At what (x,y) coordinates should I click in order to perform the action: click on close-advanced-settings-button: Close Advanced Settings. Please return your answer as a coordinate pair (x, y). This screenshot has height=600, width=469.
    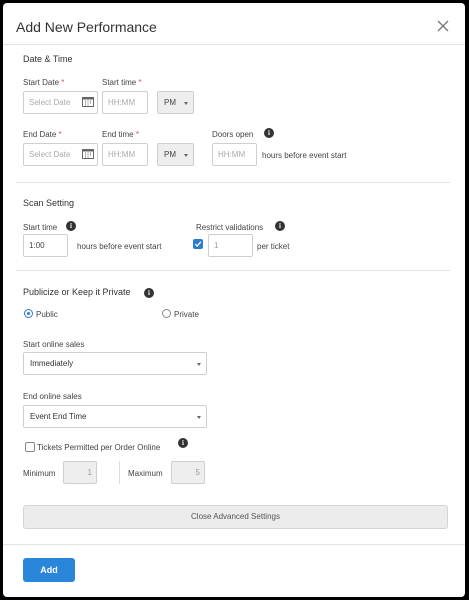
    Looking at the image, I should click on (235, 517).